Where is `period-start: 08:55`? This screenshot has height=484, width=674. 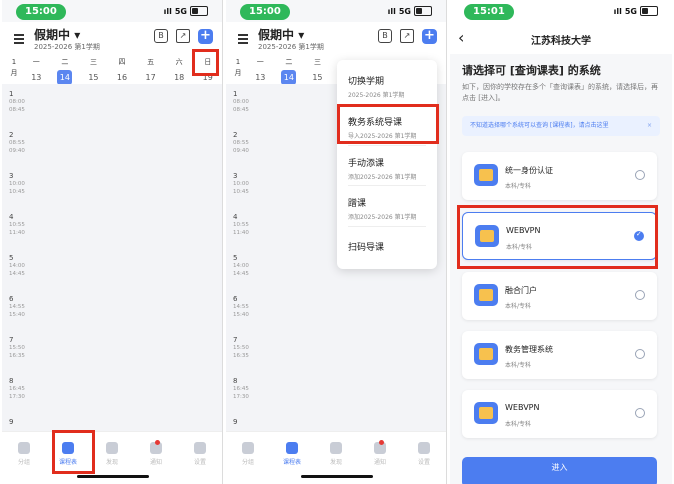 period-start: 08:55 is located at coordinates (17, 143).